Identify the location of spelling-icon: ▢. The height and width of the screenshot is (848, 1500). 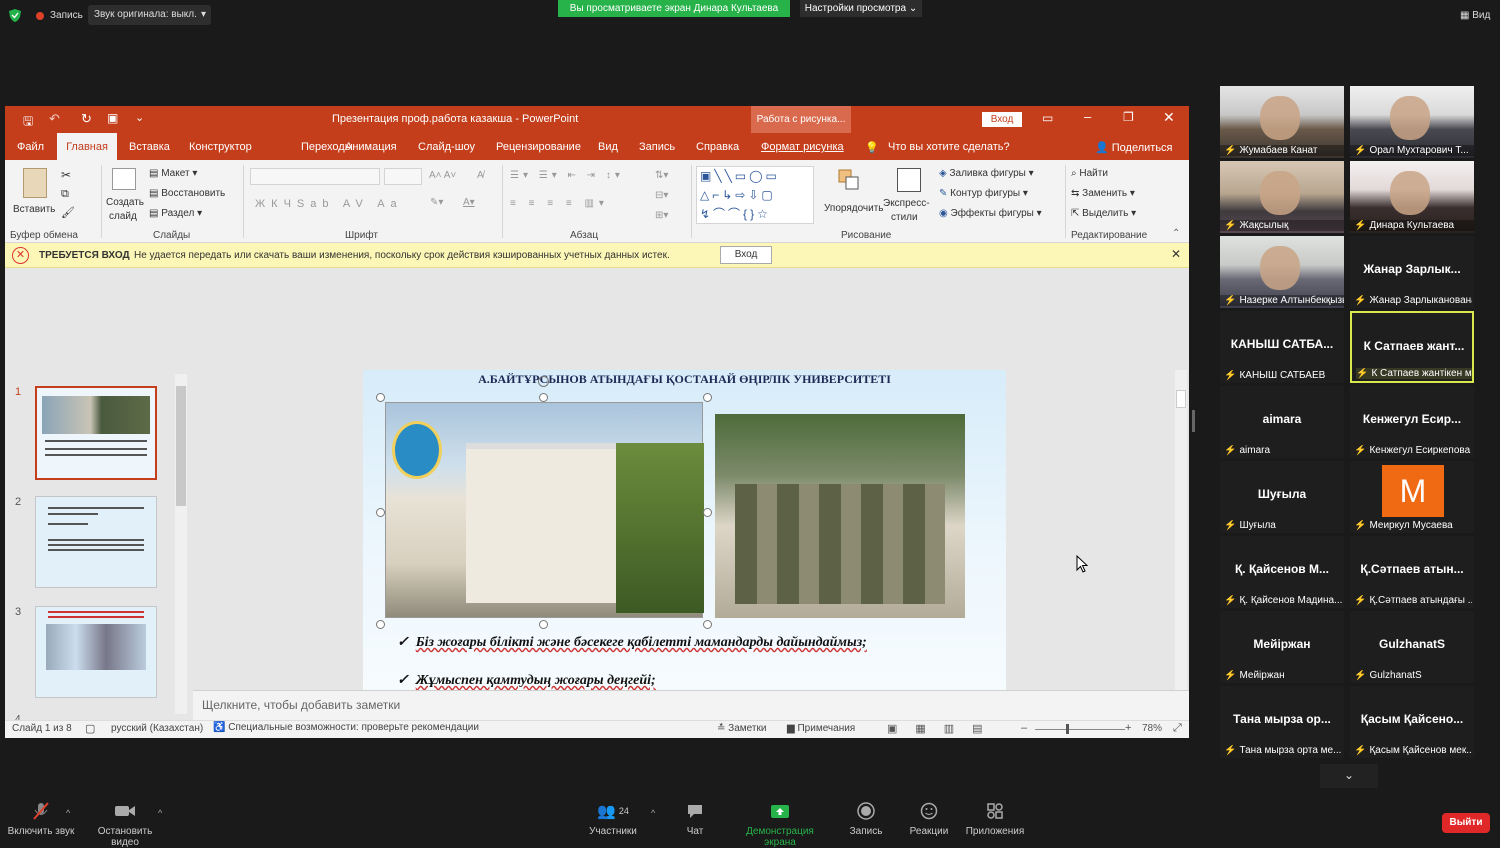
(90, 728).